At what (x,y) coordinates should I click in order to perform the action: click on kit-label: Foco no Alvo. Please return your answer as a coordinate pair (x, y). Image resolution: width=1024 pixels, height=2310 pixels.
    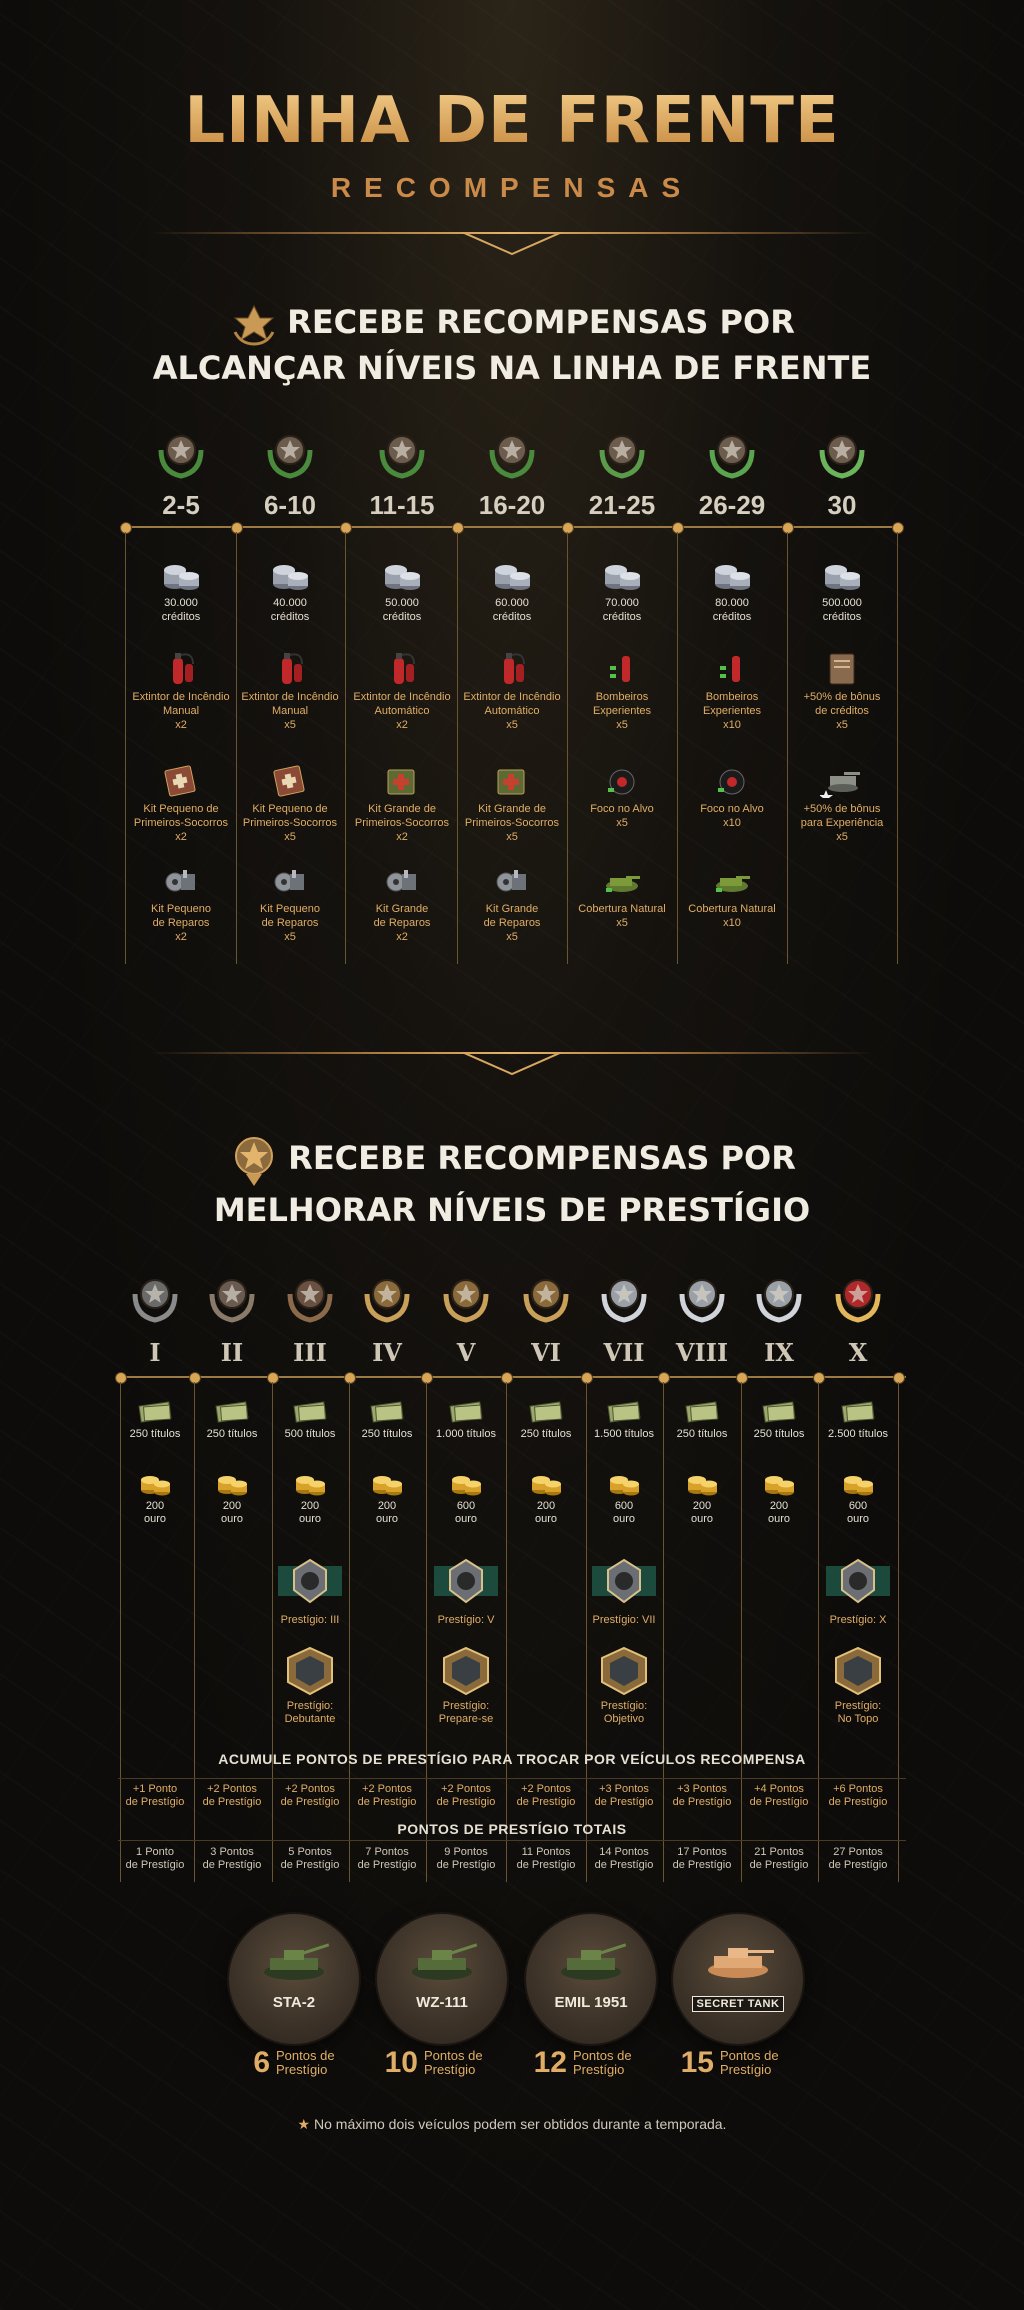
    Looking at the image, I should click on (732, 809).